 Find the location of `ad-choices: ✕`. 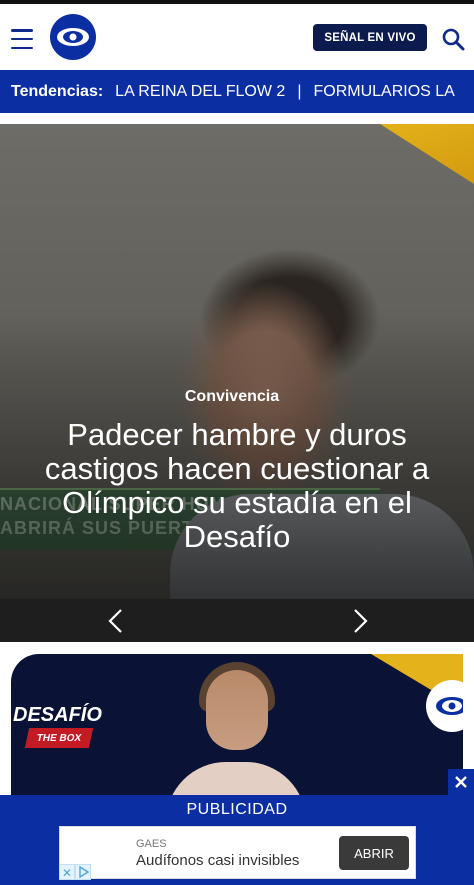

ad-choices: ✕ is located at coordinates (76, 872).